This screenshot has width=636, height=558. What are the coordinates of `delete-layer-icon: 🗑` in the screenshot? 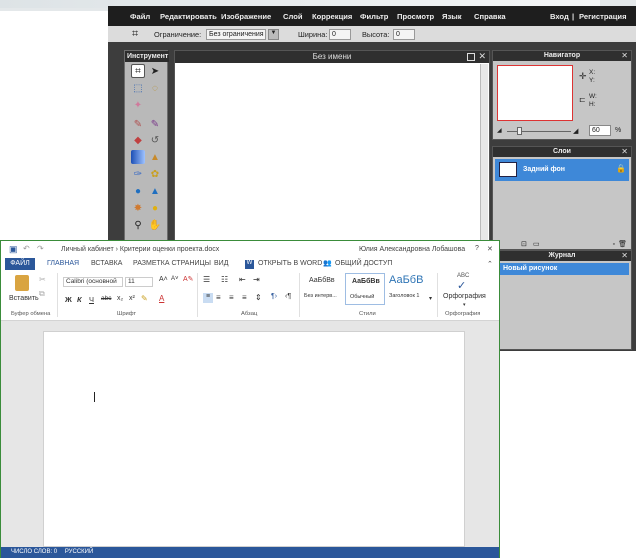 It's located at (622, 244).